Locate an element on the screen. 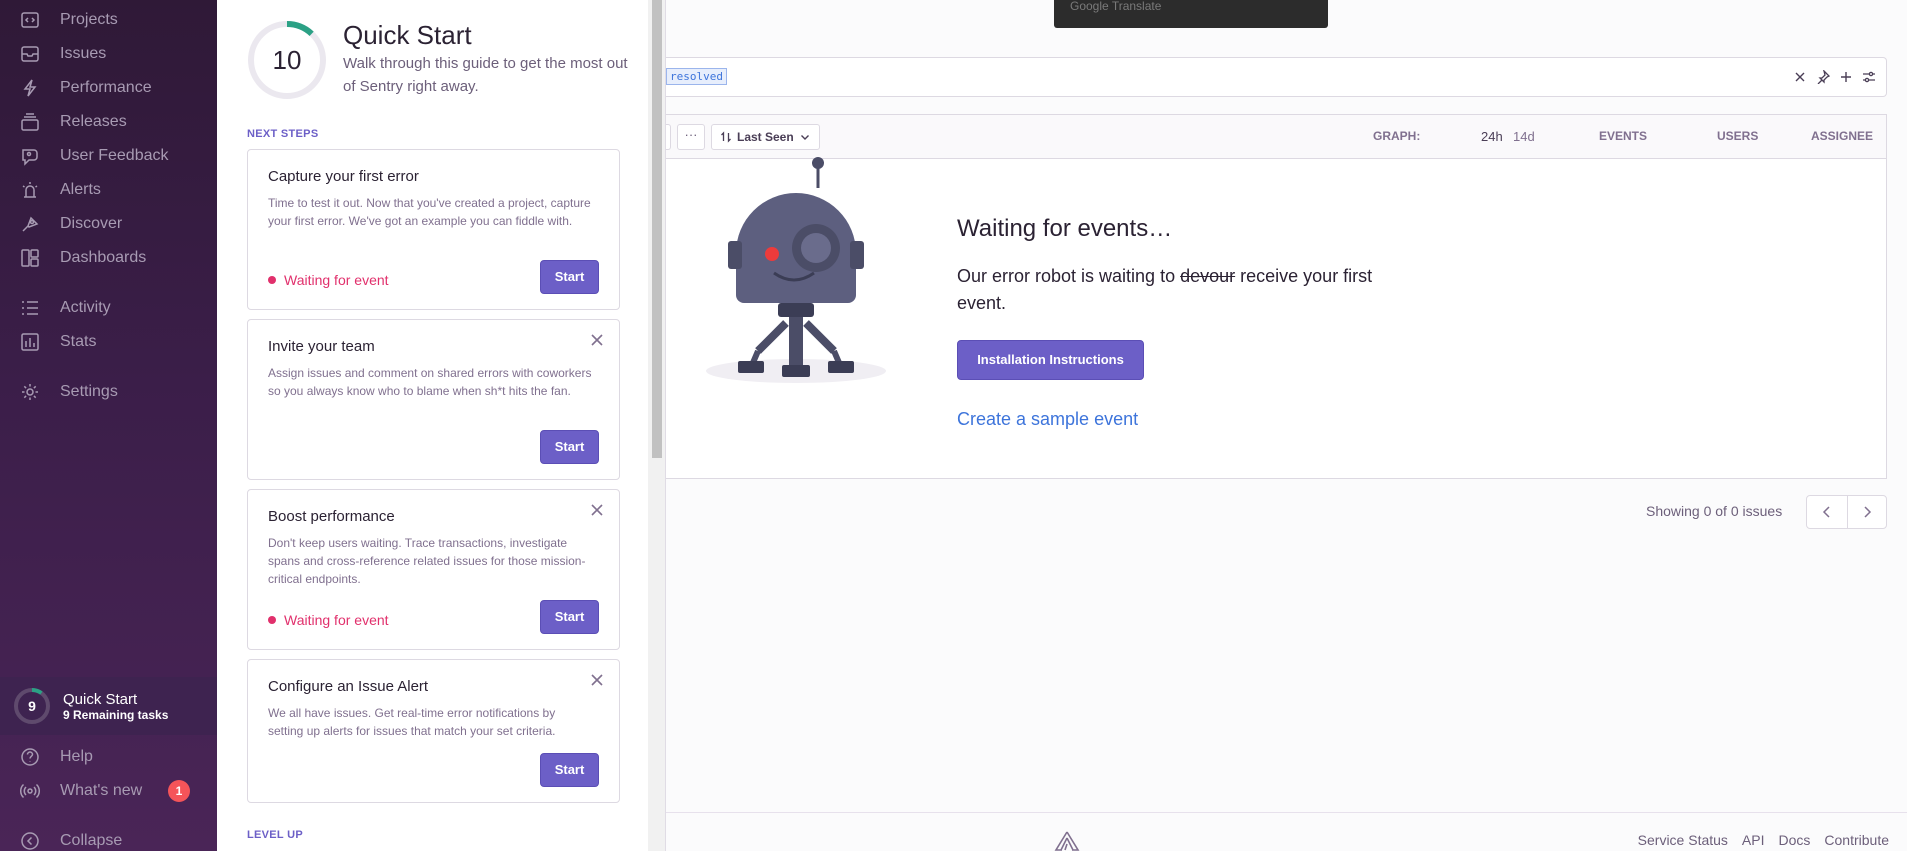 The height and width of the screenshot is (851, 1907). pagination-summary: Showing 0 of 0 issues is located at coordinates (1714, 511).